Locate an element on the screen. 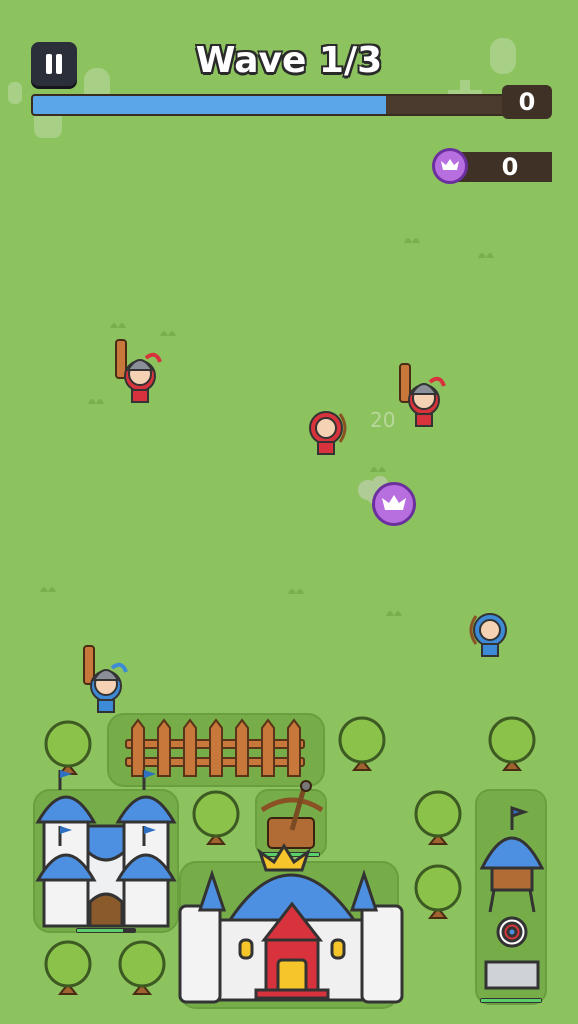 Image resolution: width=578 pixels, height=1024 pixels. blue-archer is located at coordinates (488, 635).